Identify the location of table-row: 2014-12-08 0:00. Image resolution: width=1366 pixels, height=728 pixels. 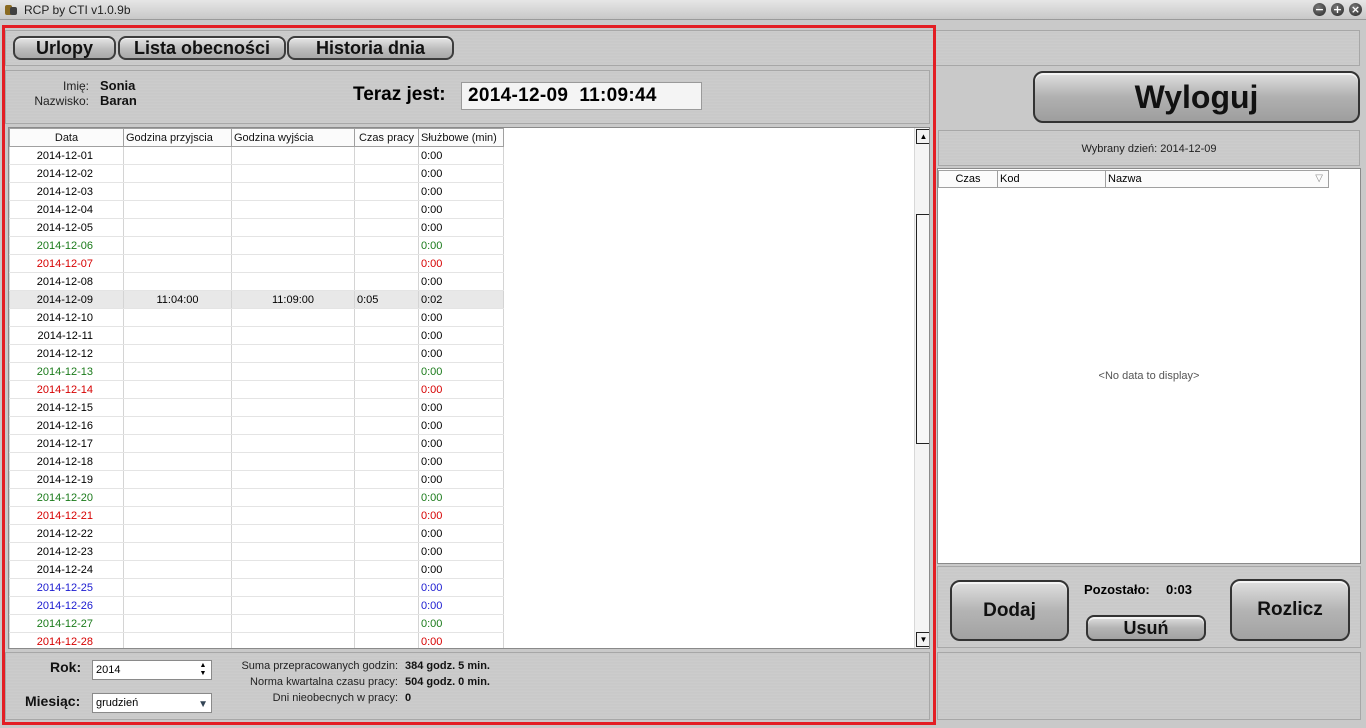
(256, 281).